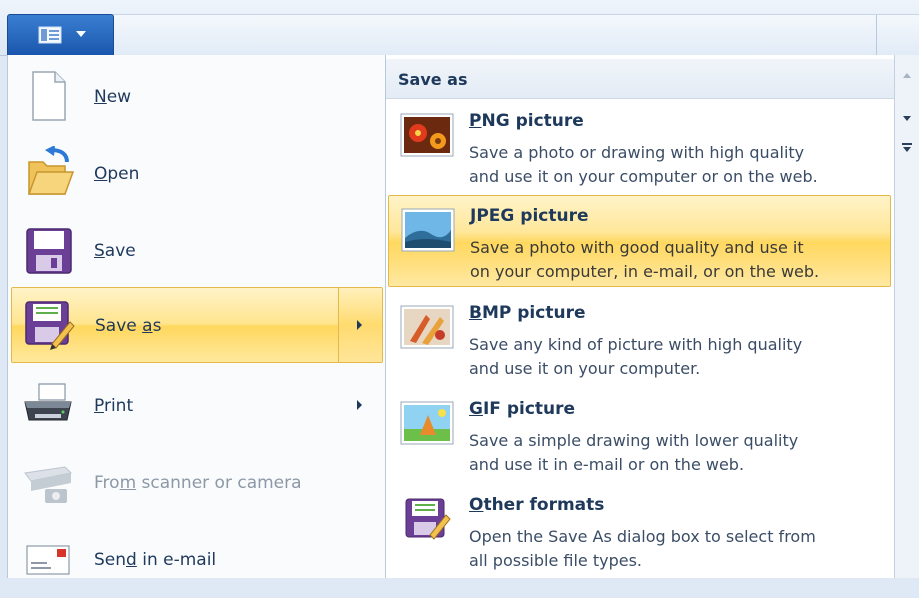 The height and width of the screenshot is (598, 919). I want to click on save-as-icon, so click(50, 325).